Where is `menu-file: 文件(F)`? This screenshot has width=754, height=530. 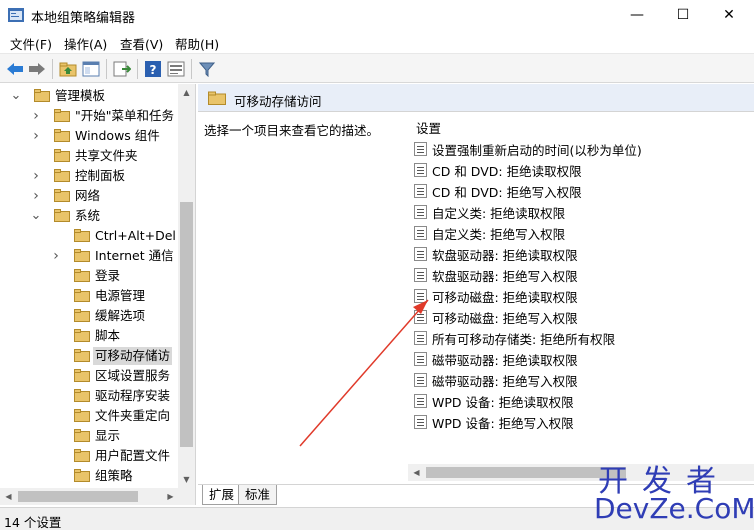 menu-file: 文件(F) is located at coordinates (31, 43).